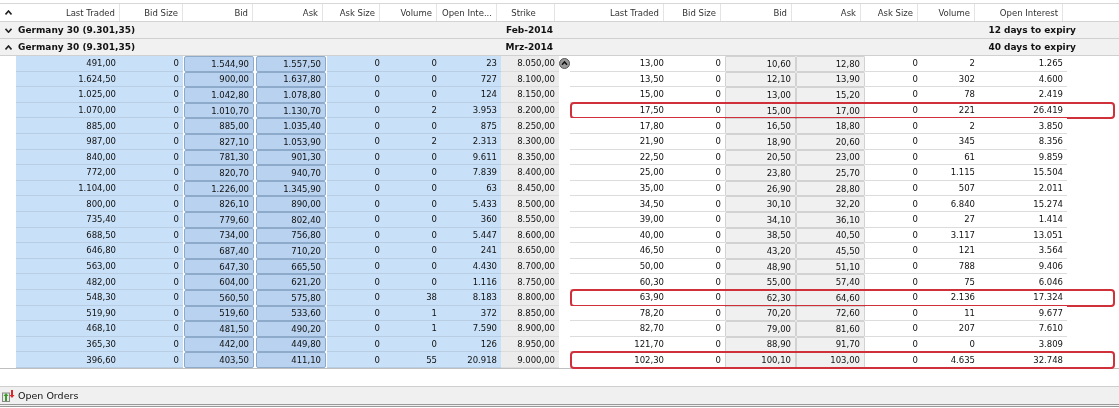 This screenshot has height=408, width=1119. Describe the element at coordinates (219, 329) in the screenshot. I see `bid-price-button: 481,50` at that location.